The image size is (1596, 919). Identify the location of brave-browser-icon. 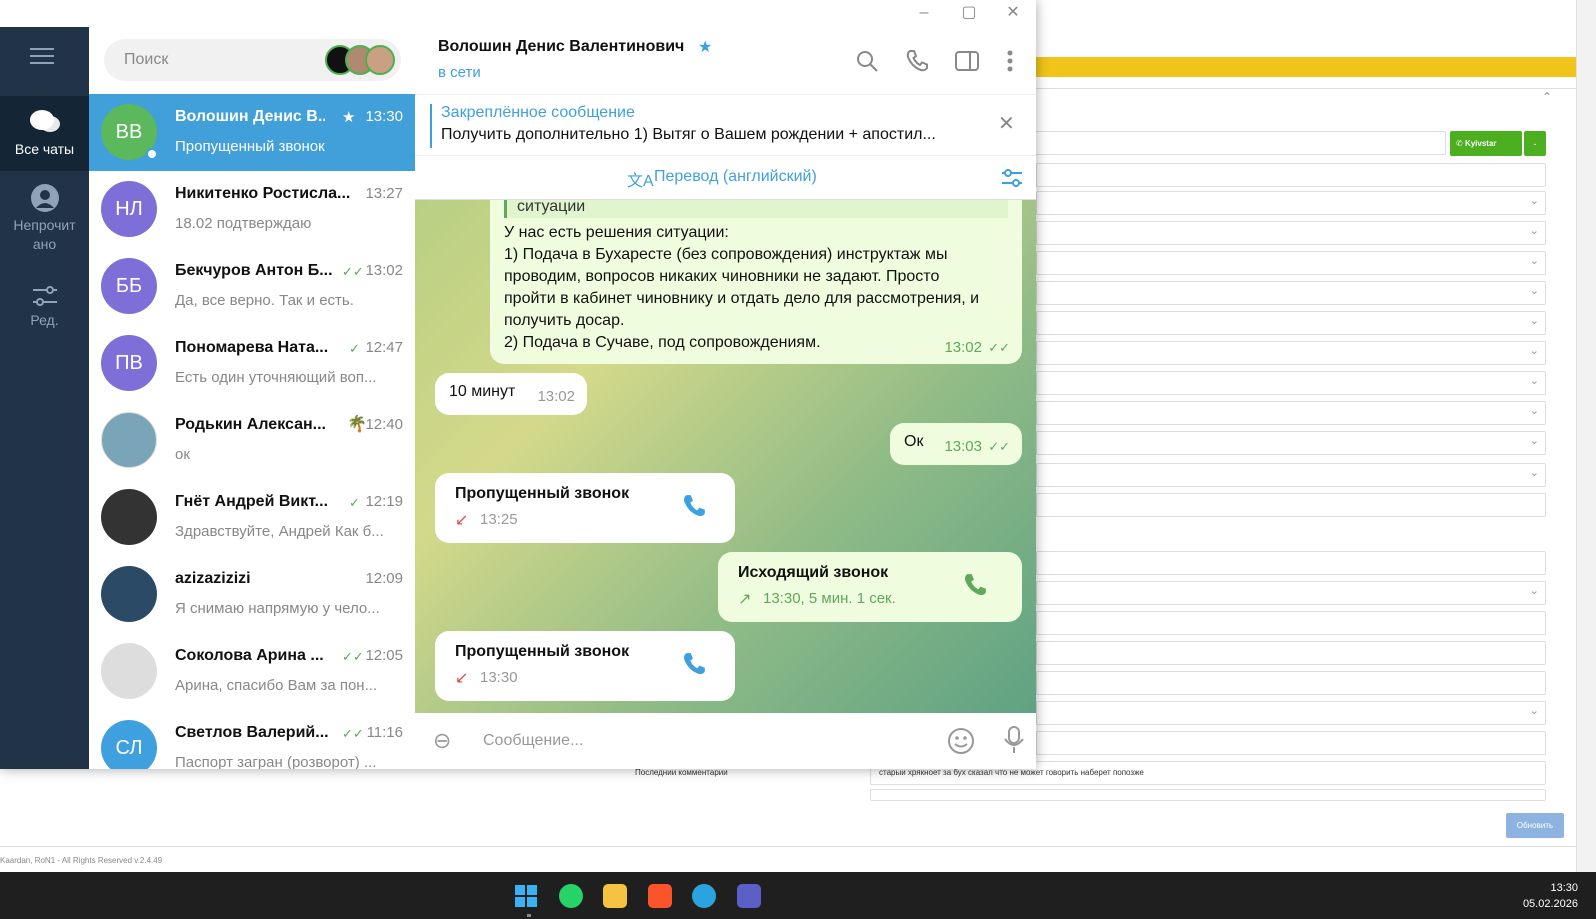
(660, 896).